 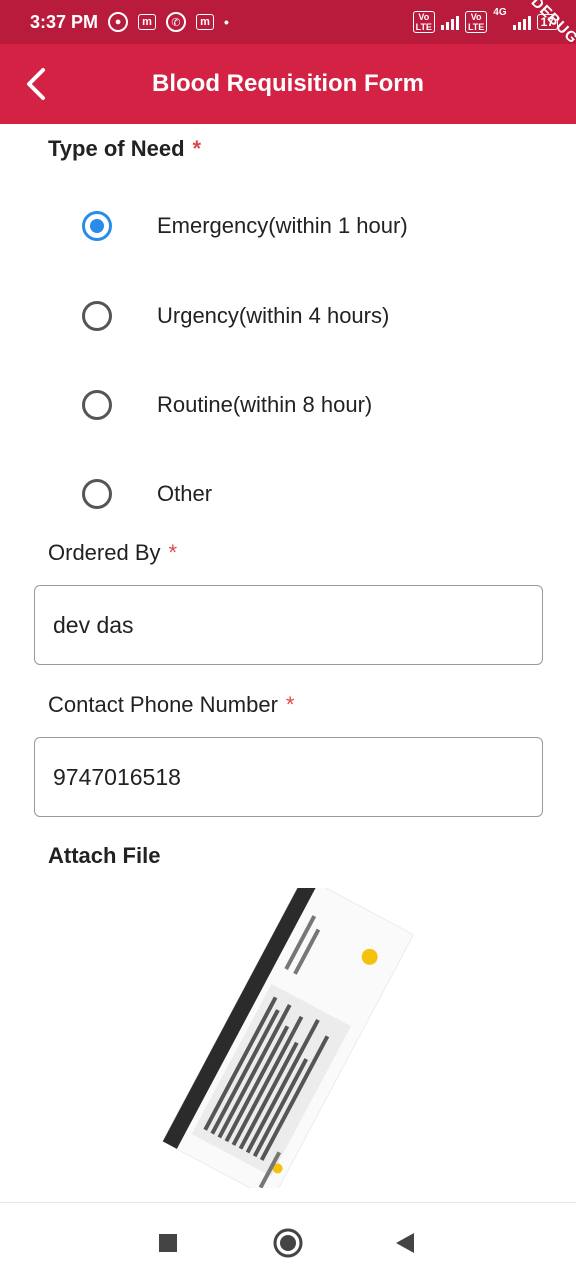 I want to click on circle-icon, so click(x=288, y=1243).